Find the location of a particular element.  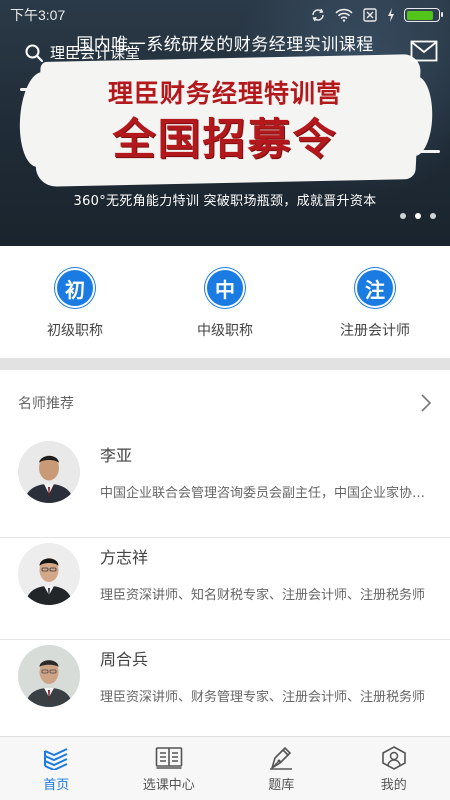

search-icon is located at coordinates (34, 53).